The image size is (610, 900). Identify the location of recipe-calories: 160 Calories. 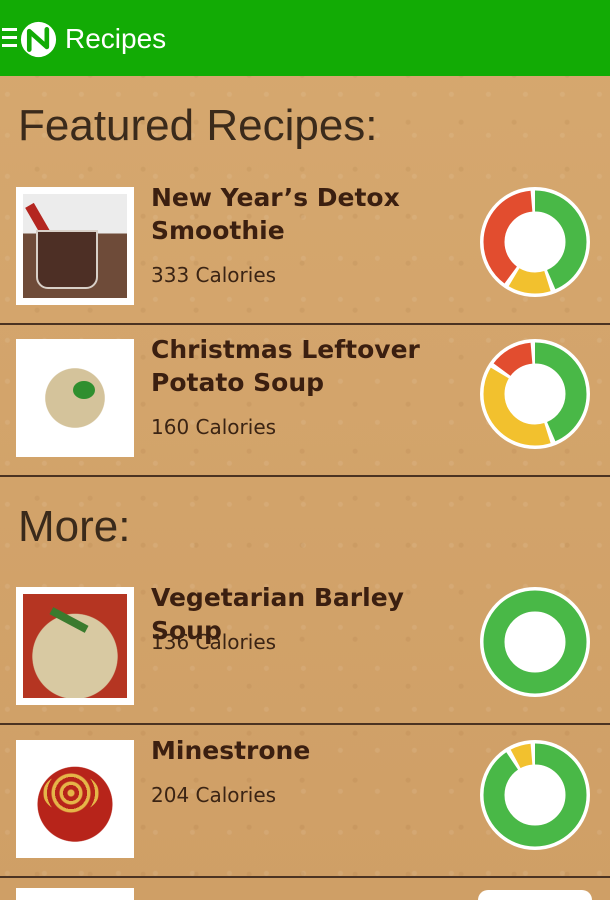
(214, 427).